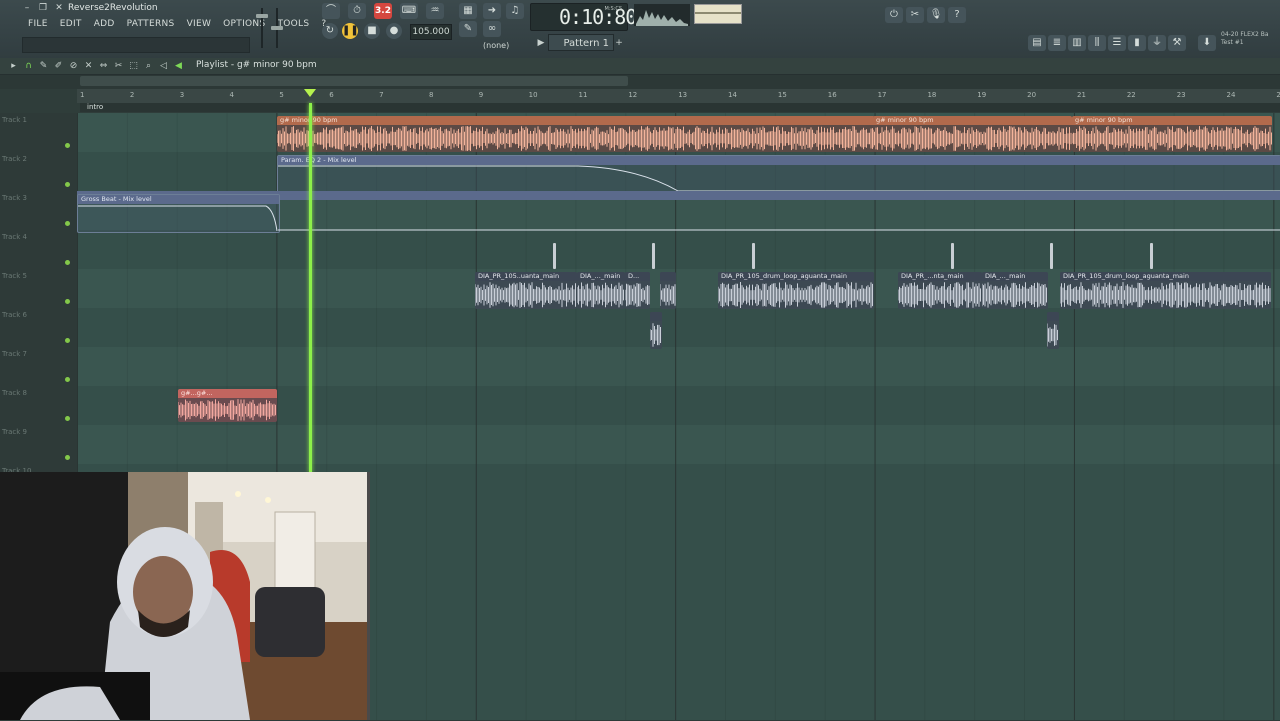 The height and width of the screenshot is (721, 1280). Describe the element at coordinates (915, 15) in the screenshot. I see `cut-icon: ✂` at that location.